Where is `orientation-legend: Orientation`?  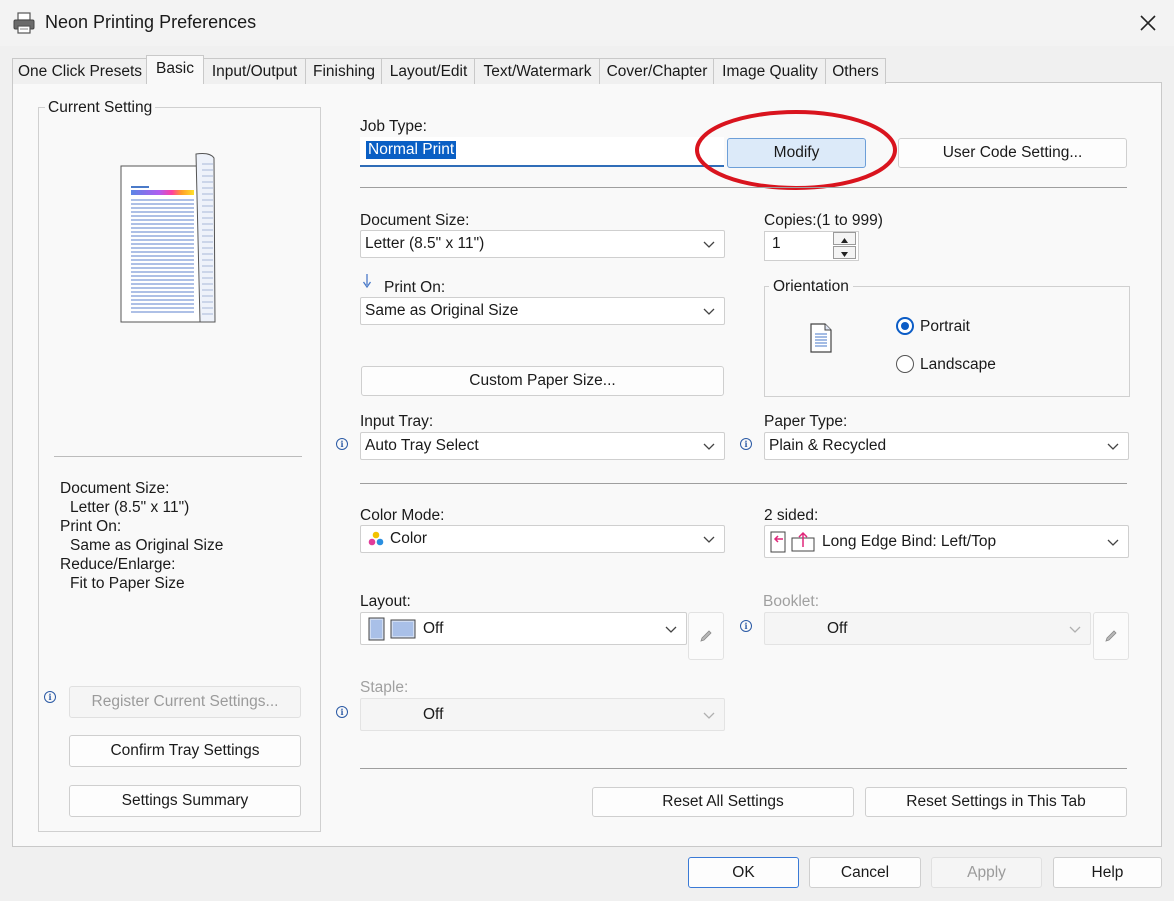
orientation-legend: Orientation is located at coordinates (811, 287).